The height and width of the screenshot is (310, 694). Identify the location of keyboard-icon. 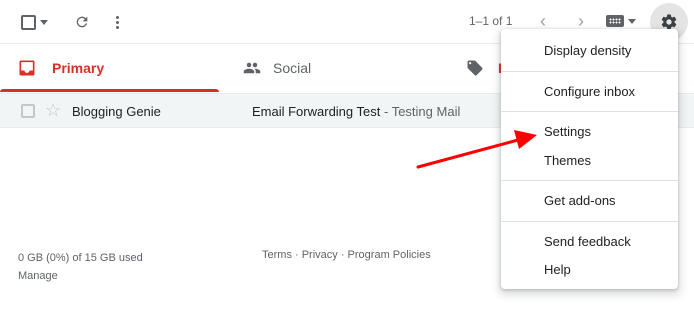
(615, 21).